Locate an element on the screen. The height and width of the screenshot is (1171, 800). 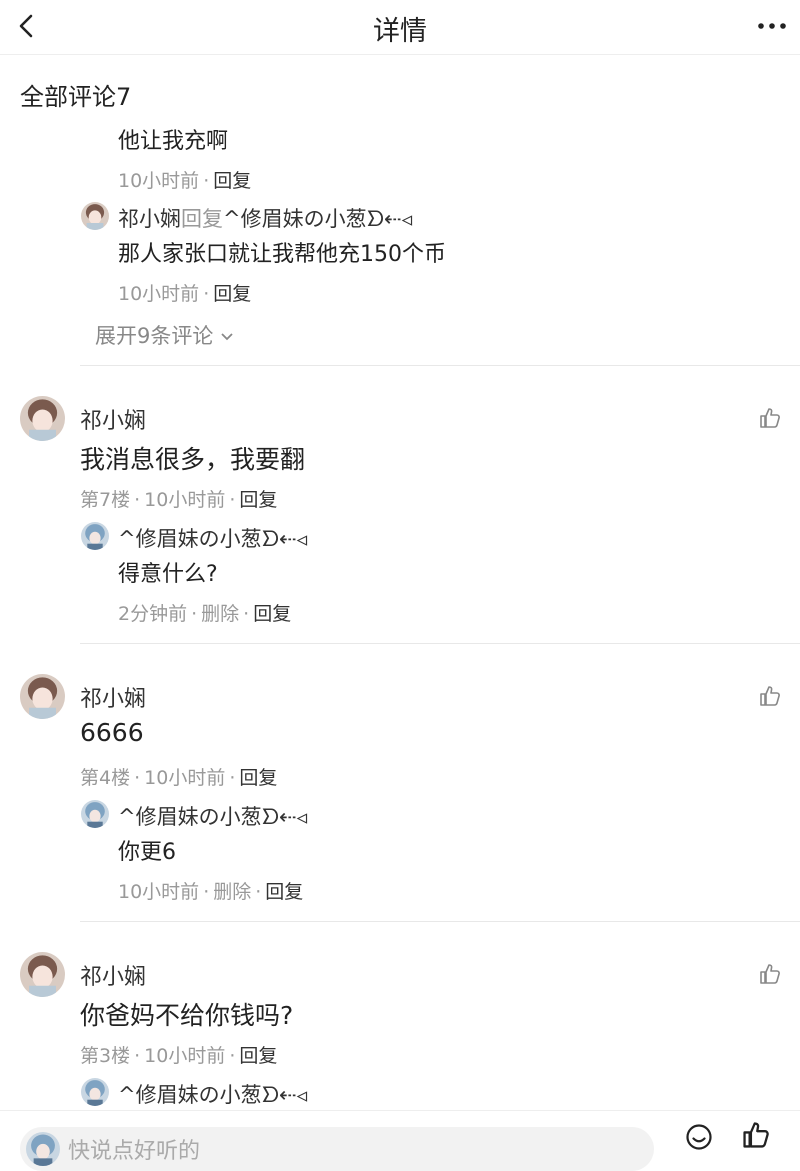
comment-meta: 第3楼 · 10小时前 · 回复 is located at coordinates (179, 1056).